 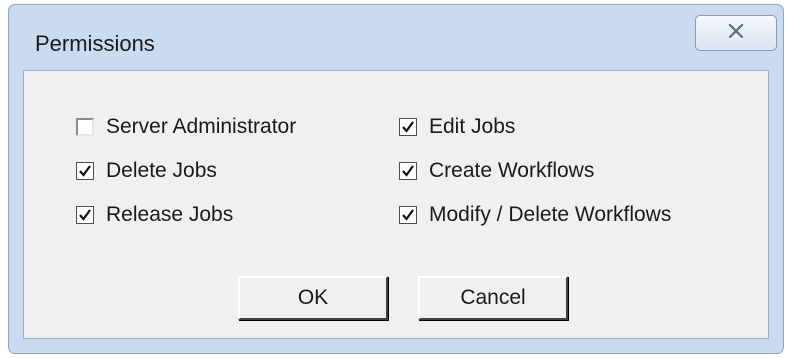 I want to click on cancel-button: Cancel, so click(x=493, y=298).